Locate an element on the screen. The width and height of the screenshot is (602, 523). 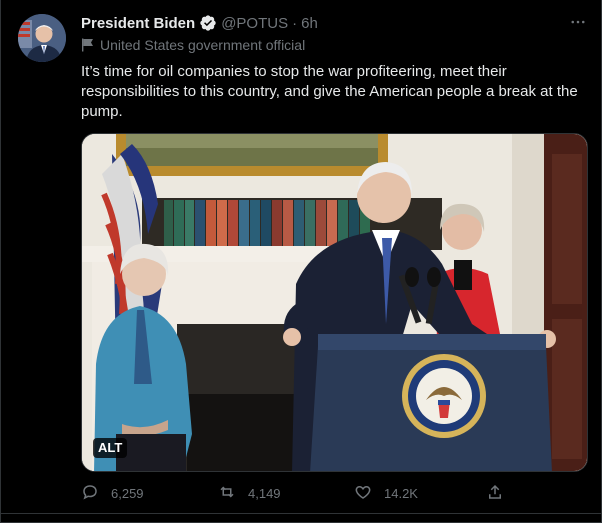
retweet-button: 4,149 is located at coordinates (249, 493).